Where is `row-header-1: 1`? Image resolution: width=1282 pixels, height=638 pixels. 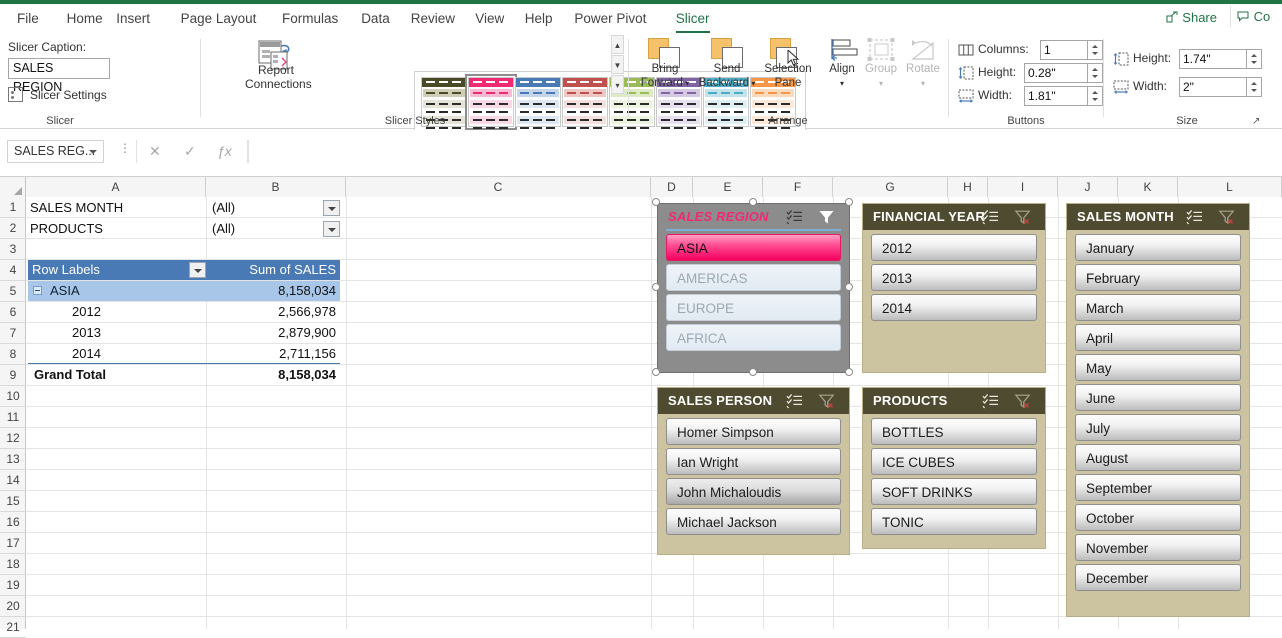
row-header-1: 1 is located at coordinates (13, 207).